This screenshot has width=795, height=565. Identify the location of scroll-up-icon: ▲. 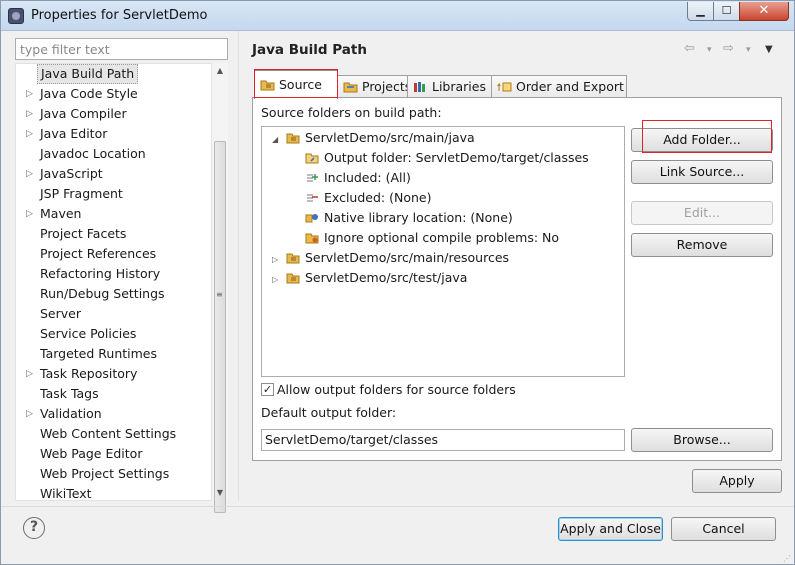
(220, 71).